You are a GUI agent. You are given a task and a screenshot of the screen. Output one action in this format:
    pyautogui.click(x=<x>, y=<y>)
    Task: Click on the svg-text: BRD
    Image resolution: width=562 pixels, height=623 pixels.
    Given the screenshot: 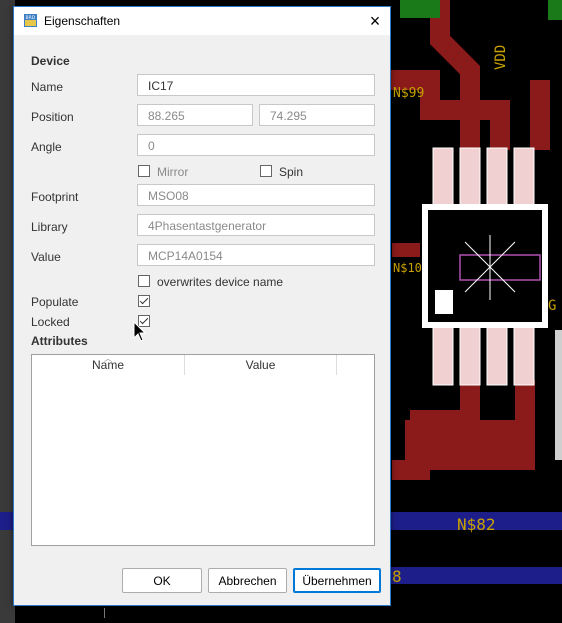 What is the action you would take?
    pyautogui.click(x=31, y=18)
    